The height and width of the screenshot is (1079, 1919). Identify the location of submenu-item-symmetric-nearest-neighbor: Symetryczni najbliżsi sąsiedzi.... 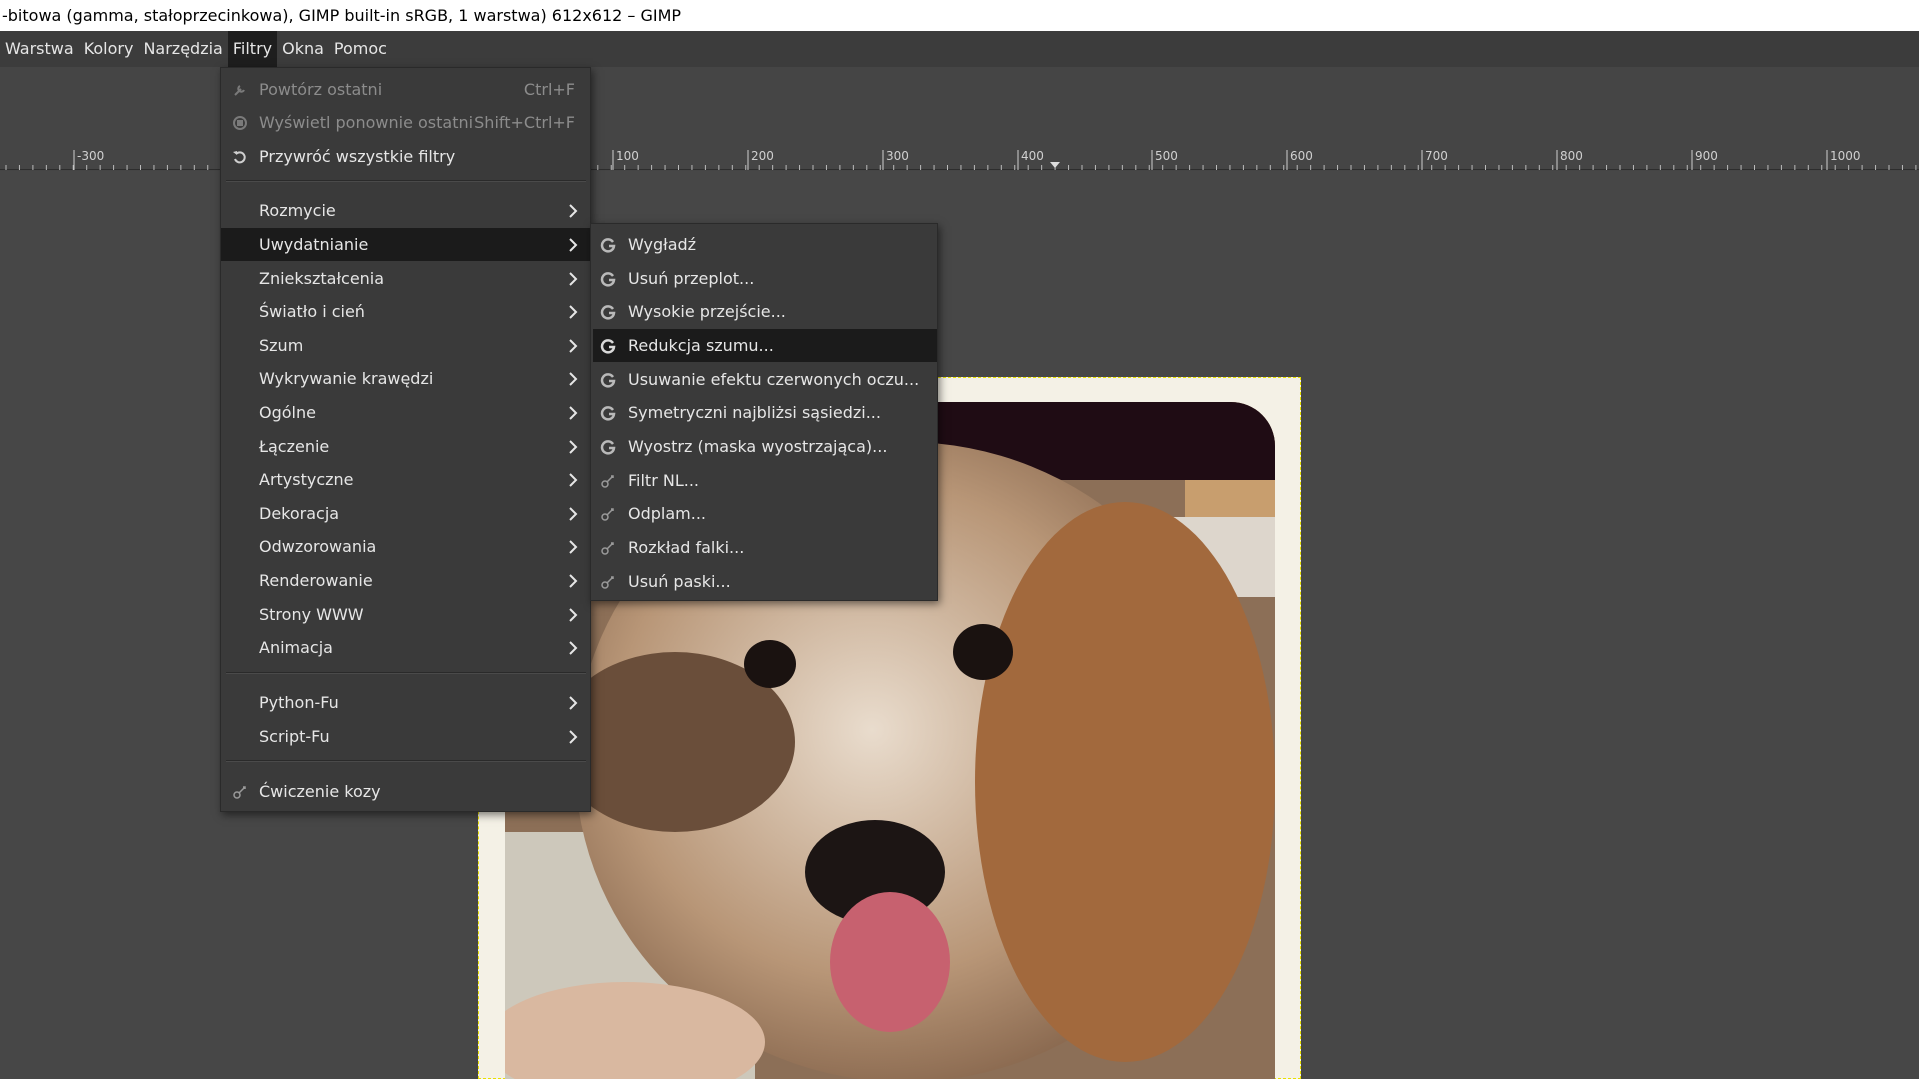
(765, 412).